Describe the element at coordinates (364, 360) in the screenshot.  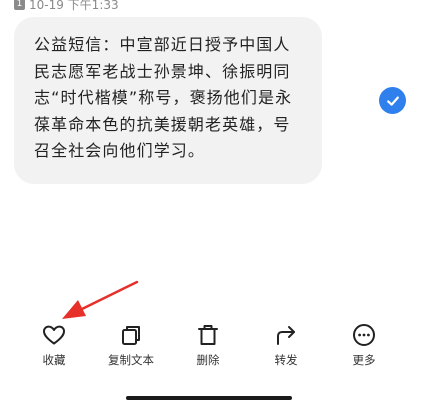
I see `more-label: 更多` at that location.